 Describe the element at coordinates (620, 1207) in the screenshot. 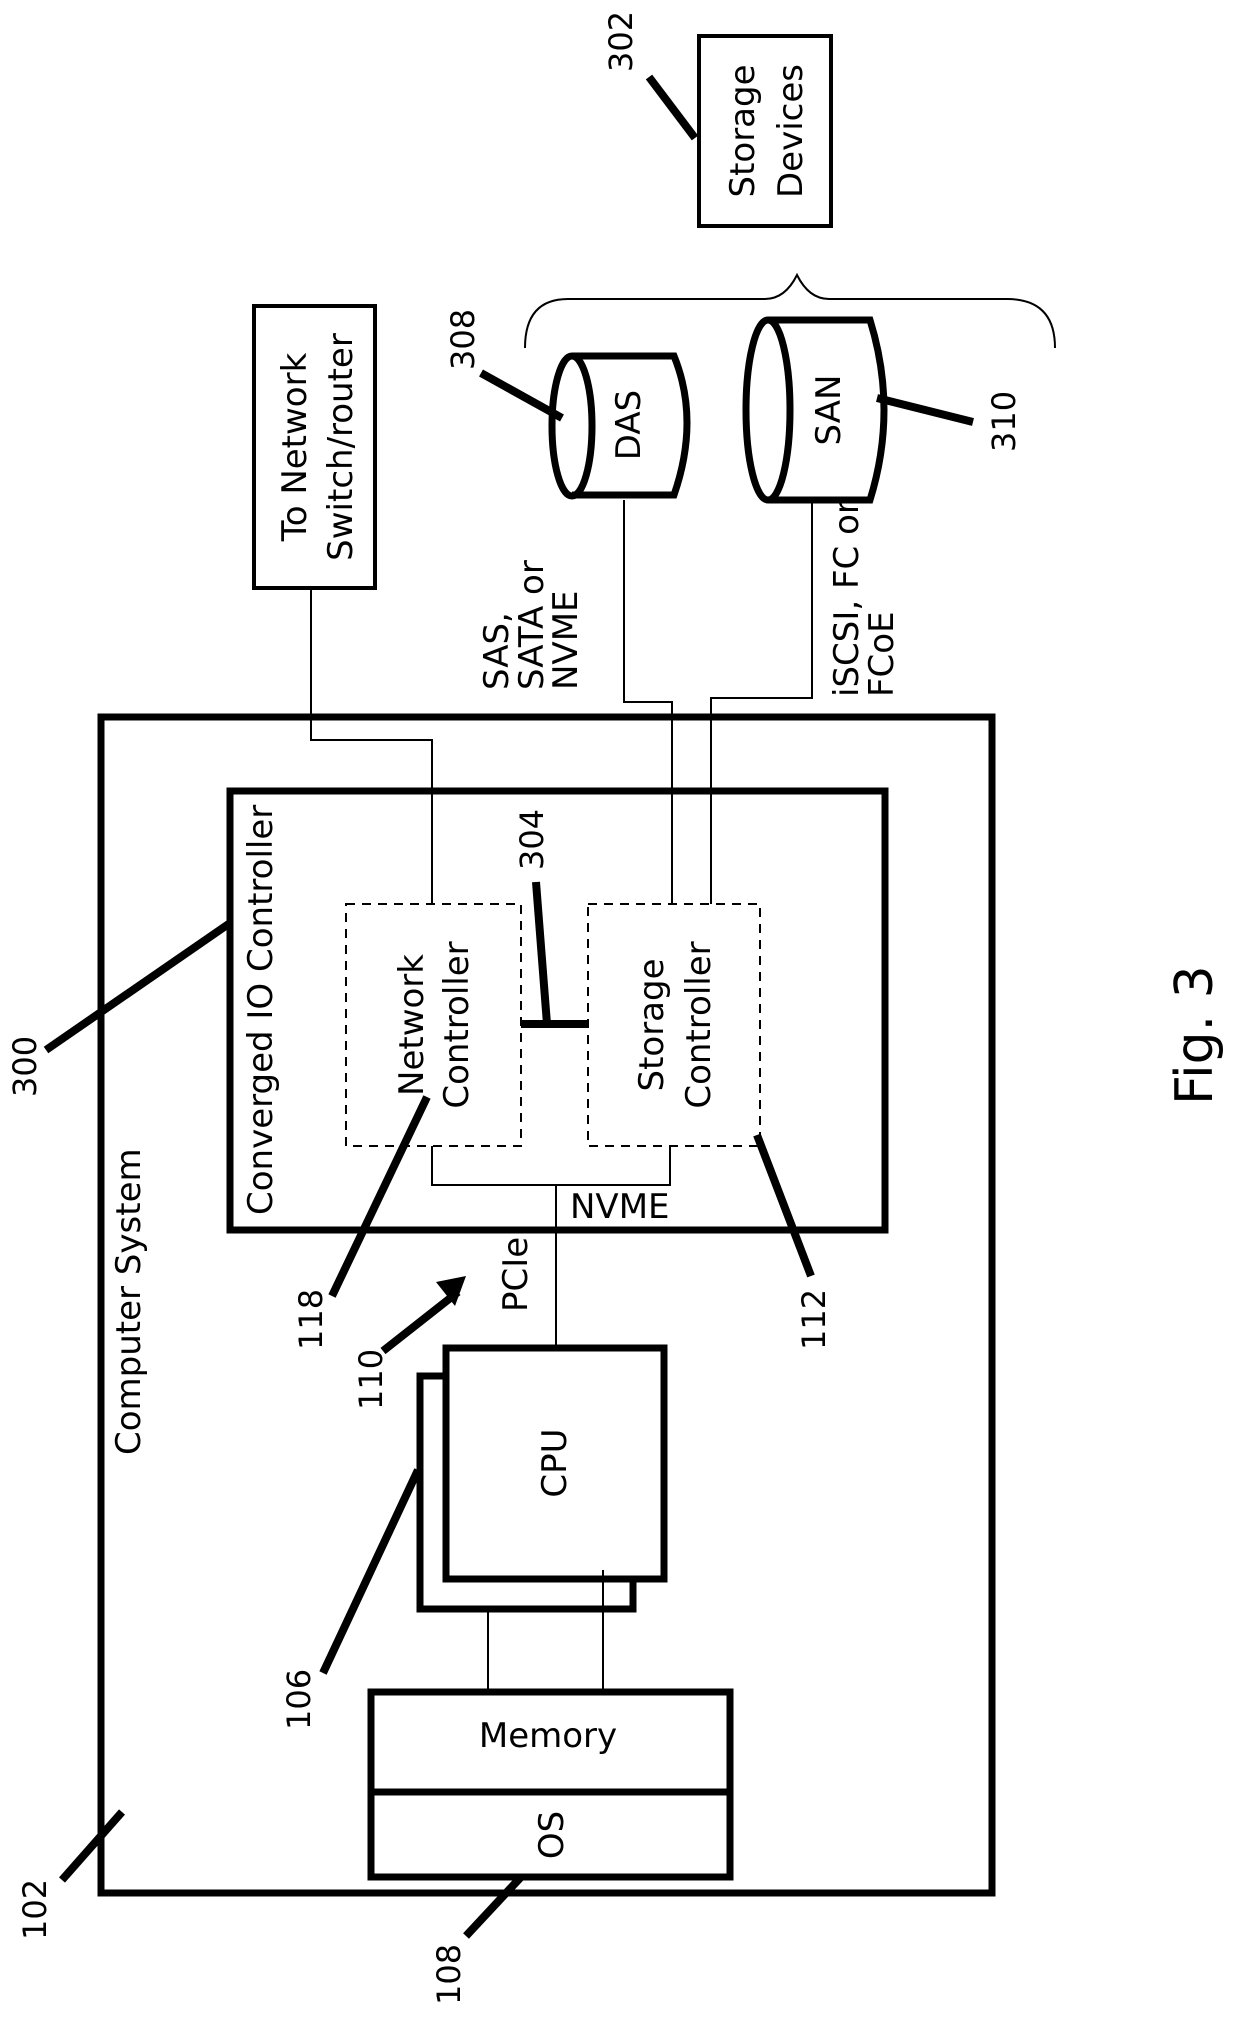

I see `nvme-internal-label: NVME` at that location.